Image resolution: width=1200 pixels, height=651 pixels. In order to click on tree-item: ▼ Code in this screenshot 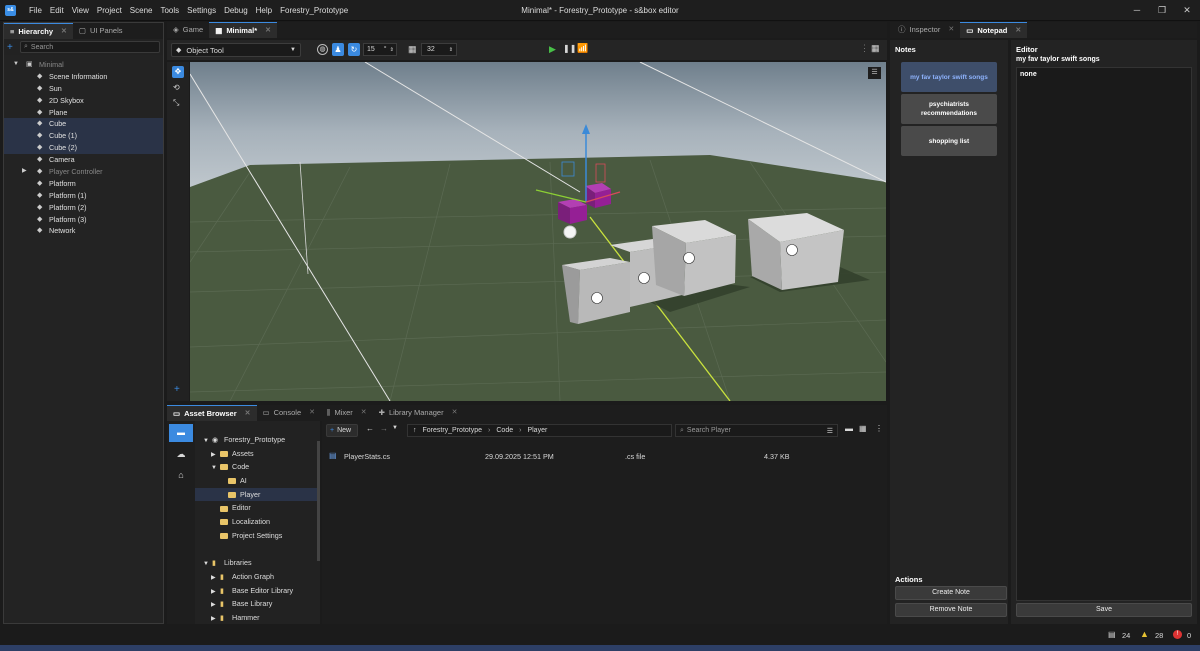, I will do `click(257, 467)`.